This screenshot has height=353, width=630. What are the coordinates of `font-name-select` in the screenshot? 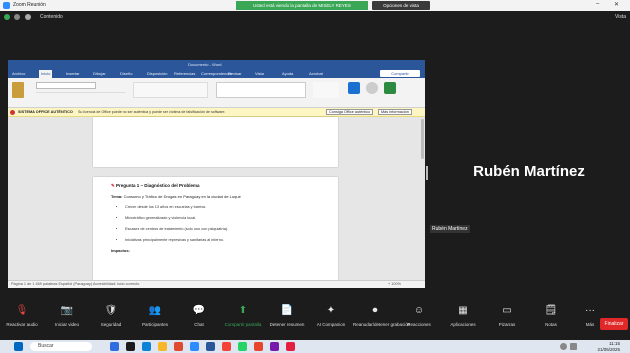 It's located at (66, 85).